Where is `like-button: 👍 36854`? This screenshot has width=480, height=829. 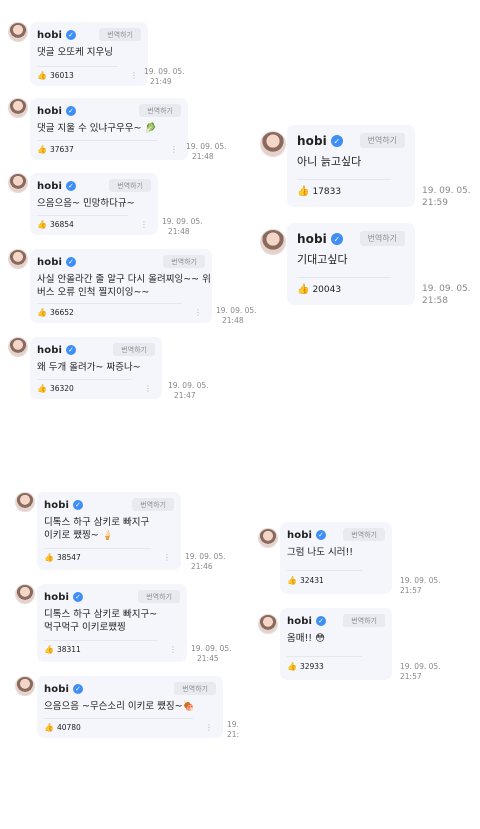 like-button: 👍 36854 is located at coordinates (55, 224).